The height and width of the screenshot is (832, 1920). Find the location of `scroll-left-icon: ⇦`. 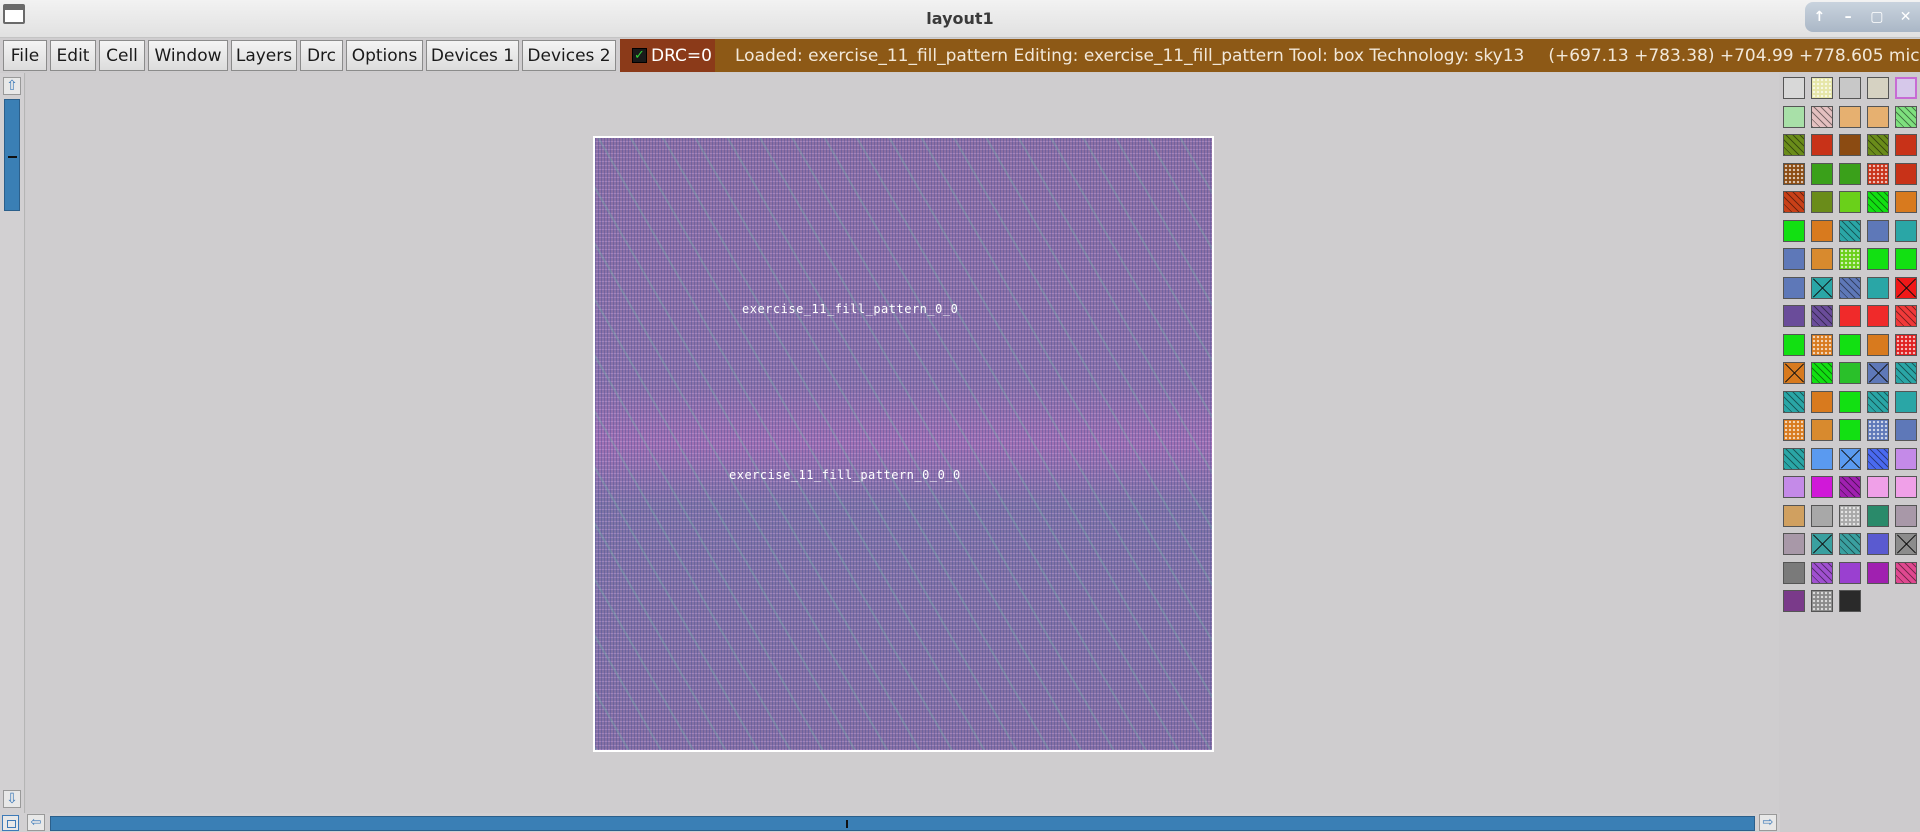

scroll-left-icon: ⇦ is located at coordinates (36, 822).